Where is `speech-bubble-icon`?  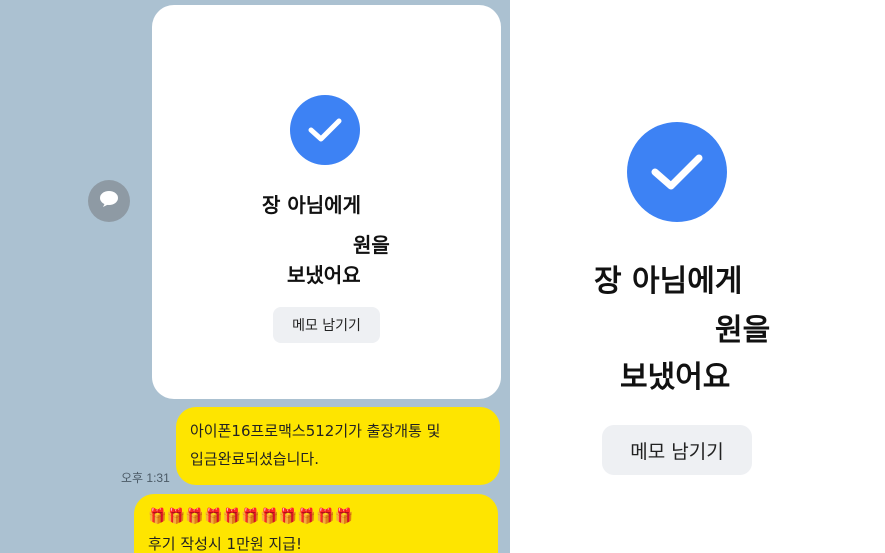 speech-bubble-icon is located at coordinates (109, 201).